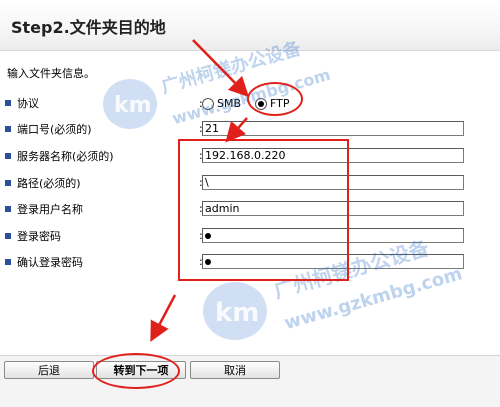 The height and width of the screenshot is (407, 500). Describe the element at coordinates (163, 318) in the screenshot. I see `arrow-to-next` at that location.